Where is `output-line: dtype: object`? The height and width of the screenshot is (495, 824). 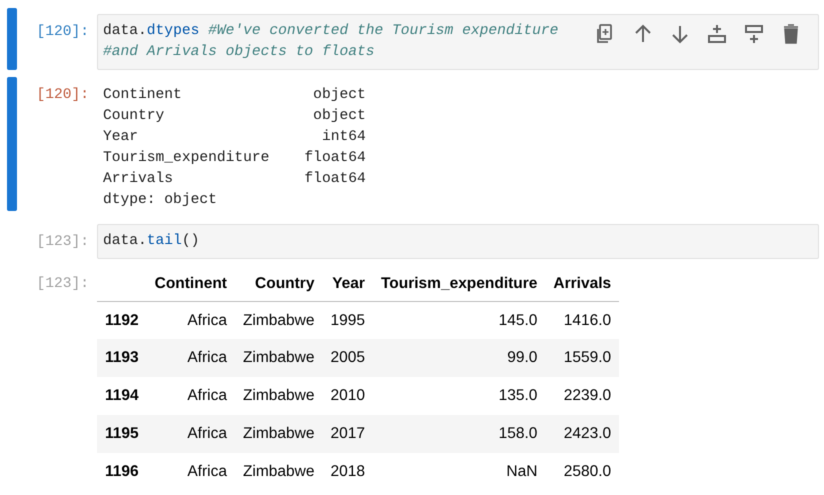
output-line: dtype: object is located at coordinates (160, 200).